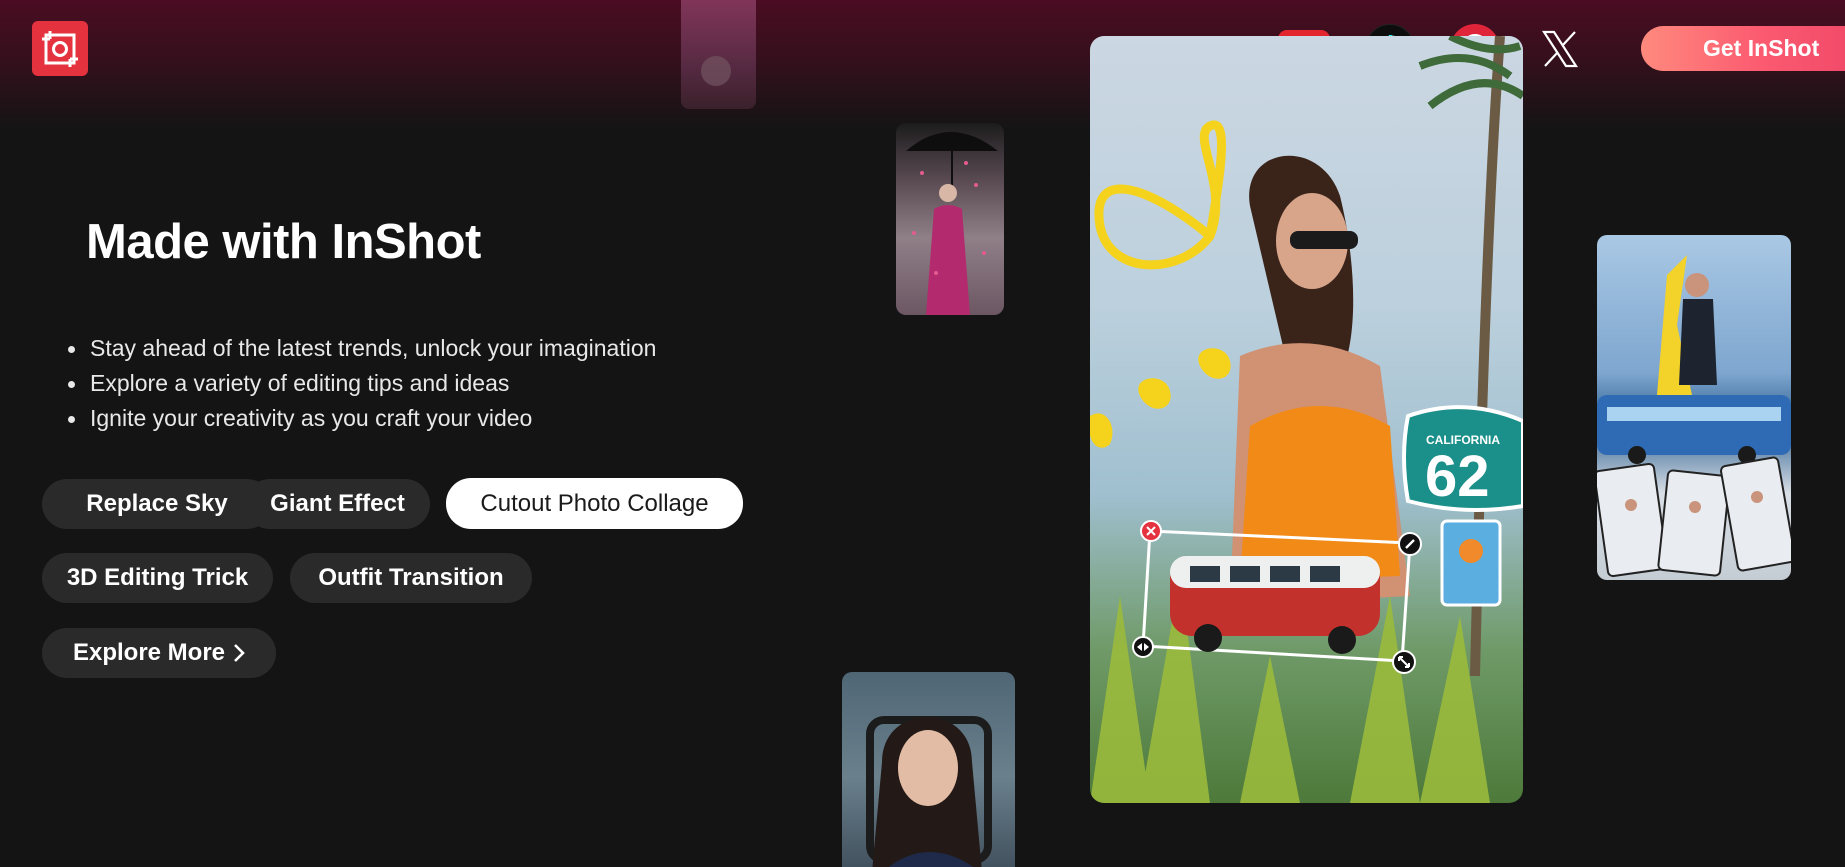 The image size is (1845, 867). What do you see at coordinates (1143, 647) in the screenshot?
I see `flip-handle-icon` at bounding box center [1143, 647].